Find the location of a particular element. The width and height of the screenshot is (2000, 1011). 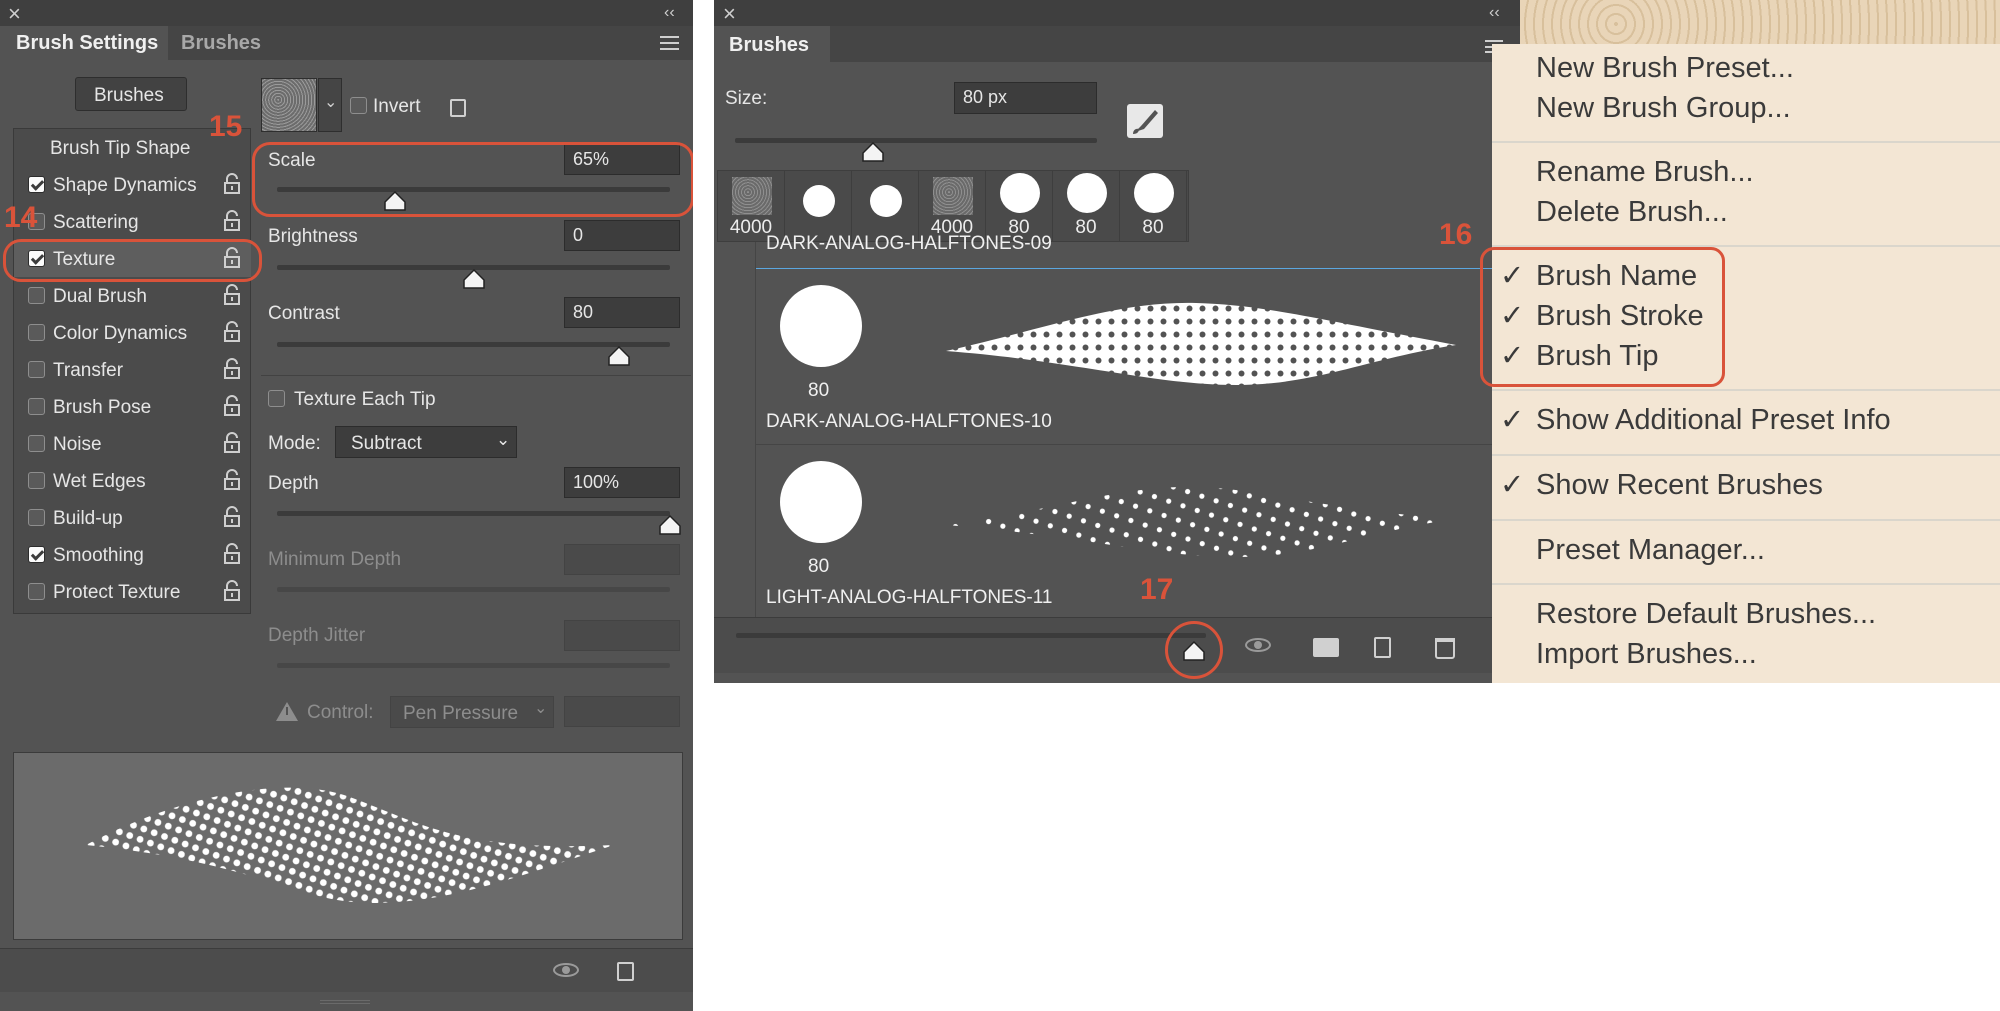

new-preset-icon is located at coordinates (458, 108).